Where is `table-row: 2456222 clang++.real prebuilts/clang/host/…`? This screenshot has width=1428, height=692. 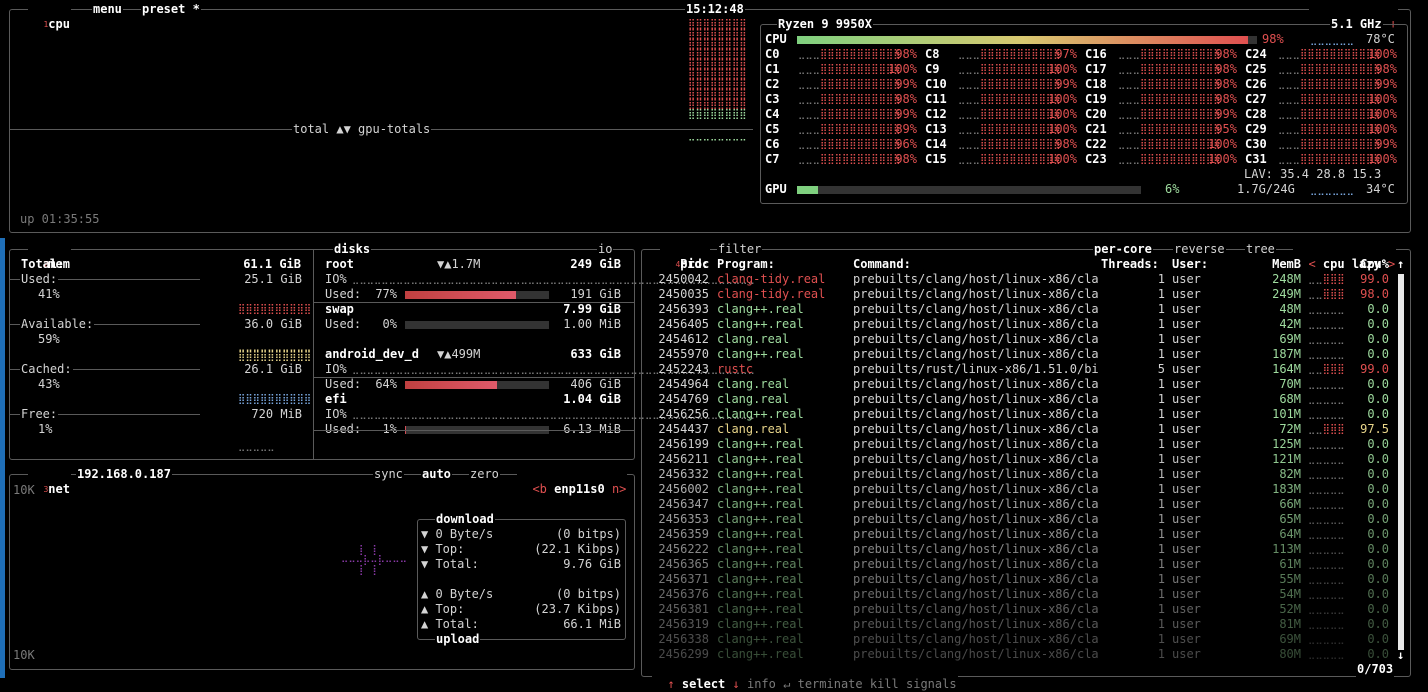
table-row: 2456222 clang++.real prebuilts/clang/host/… is located at coordinates (1020, 549).